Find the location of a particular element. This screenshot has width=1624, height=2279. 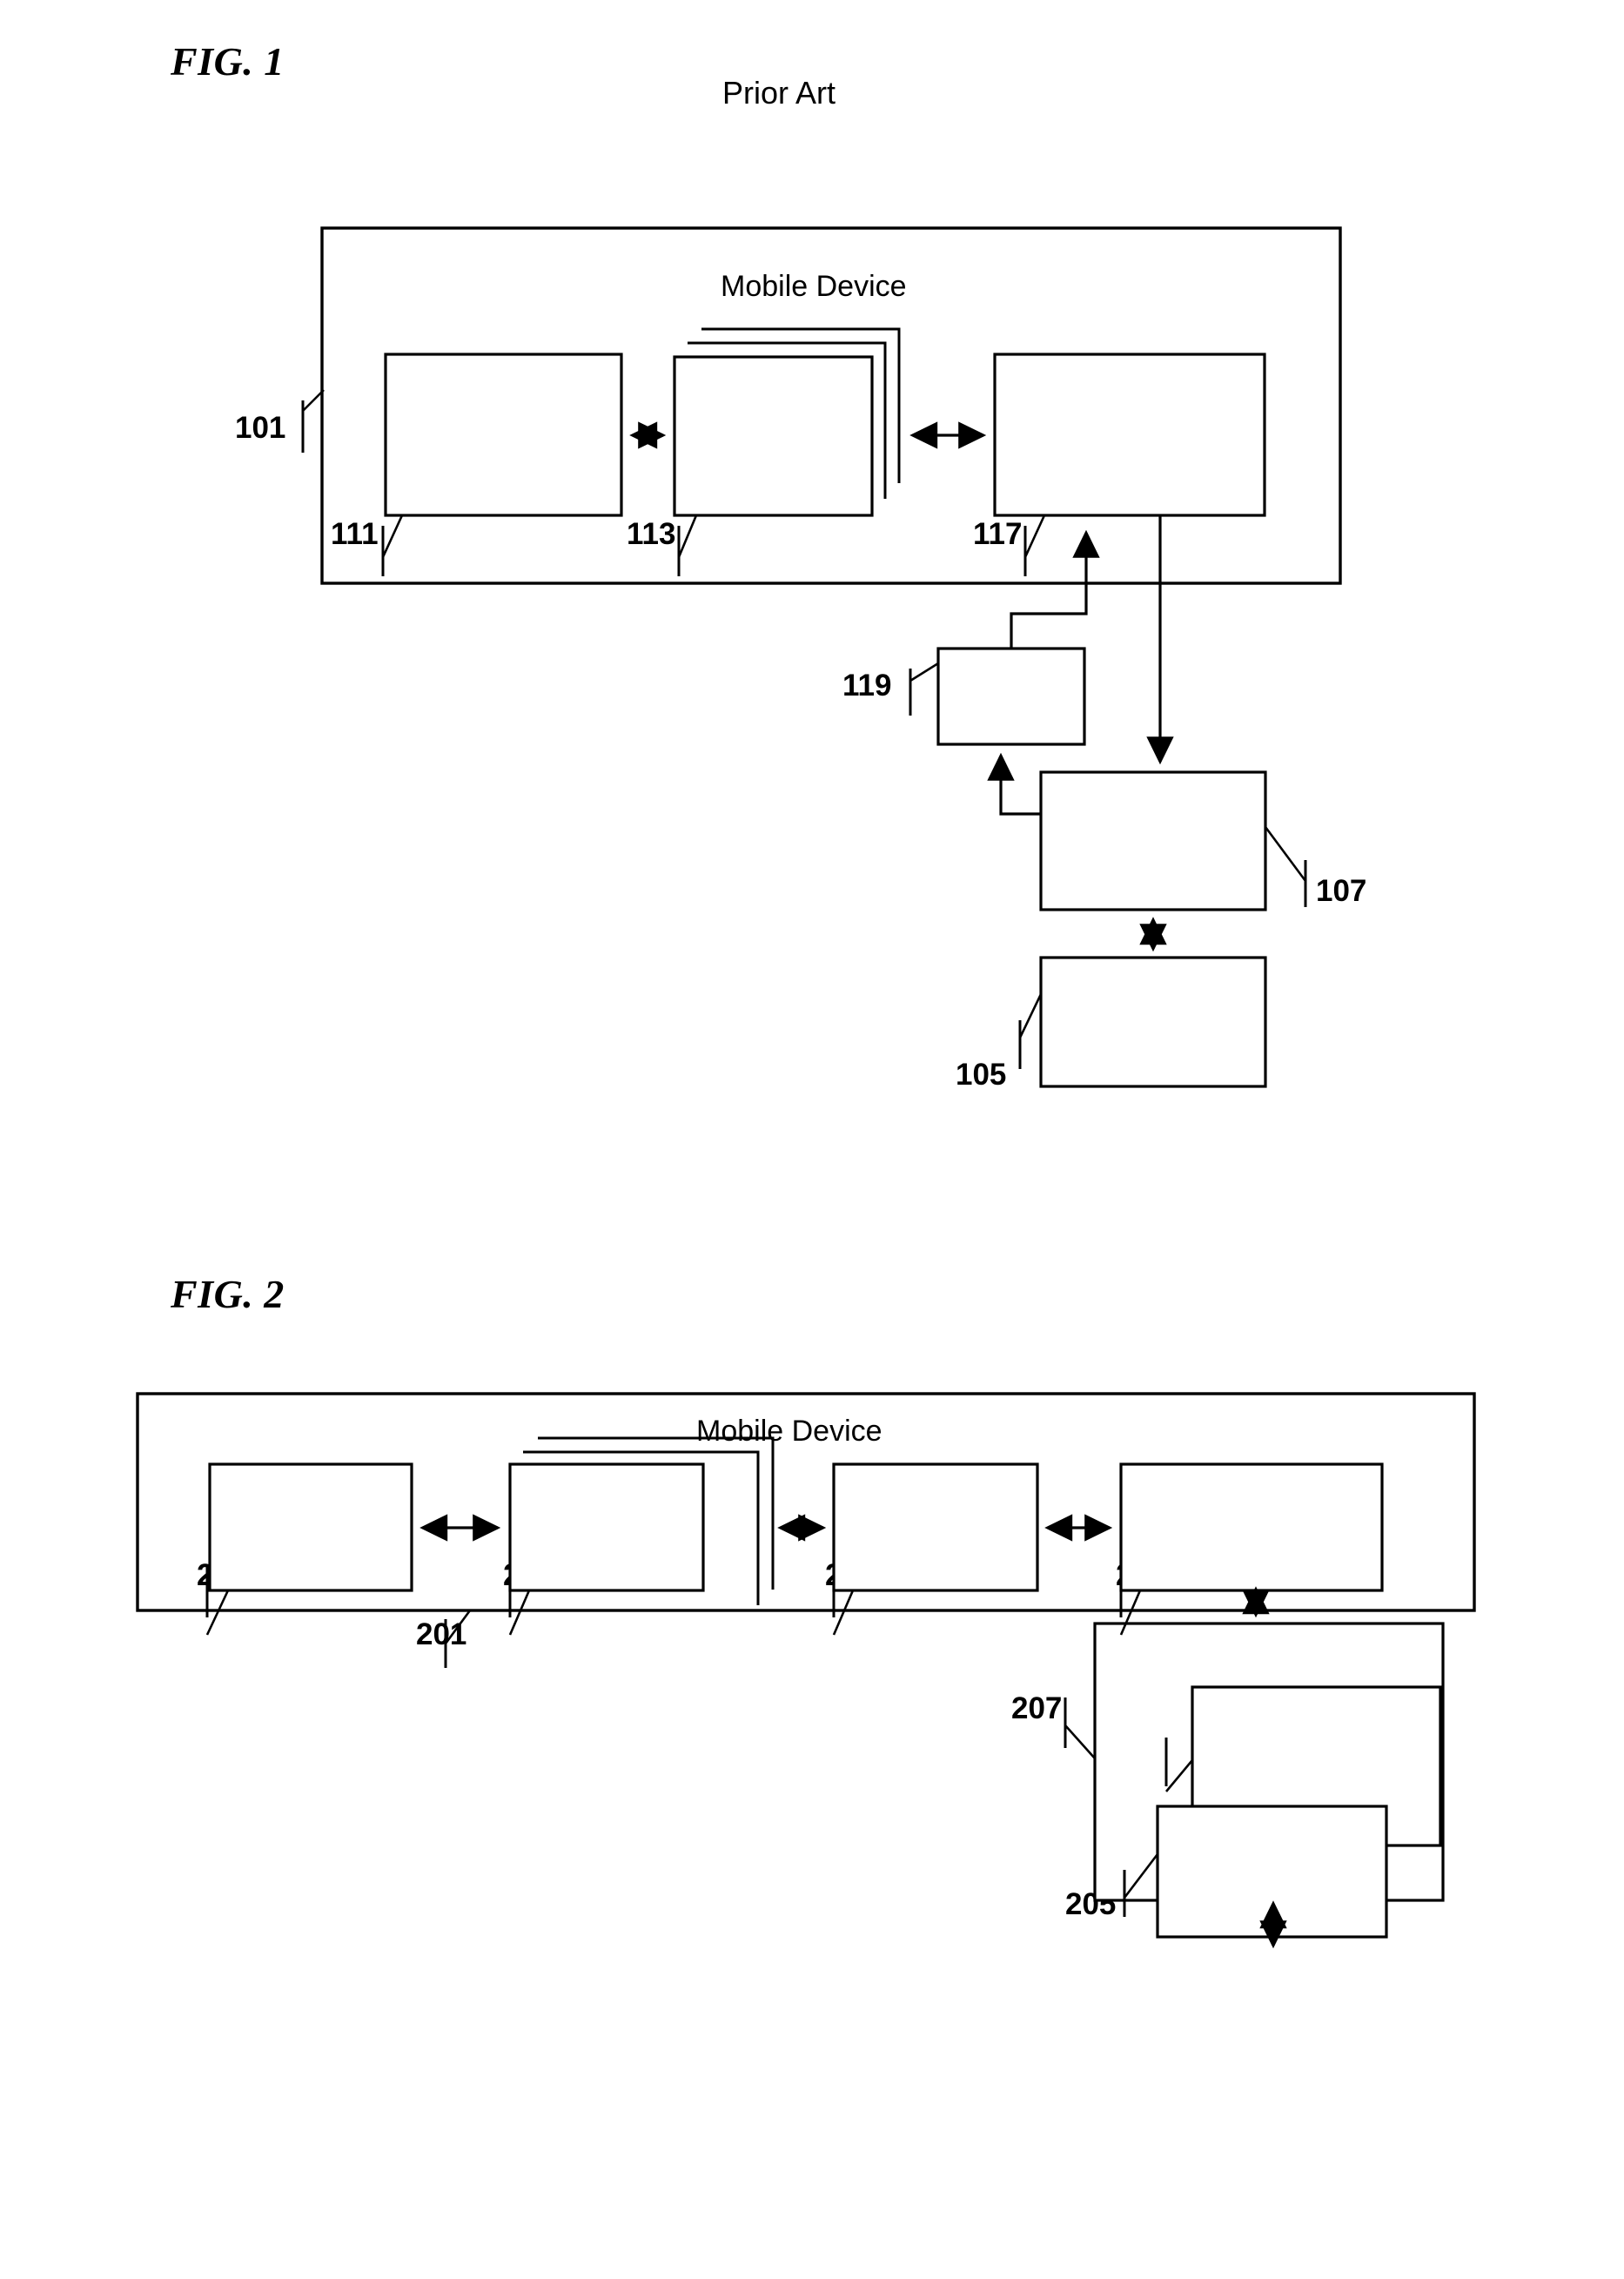

fig1-path-smsc-to-communication is located at coordinates (1055, 589).